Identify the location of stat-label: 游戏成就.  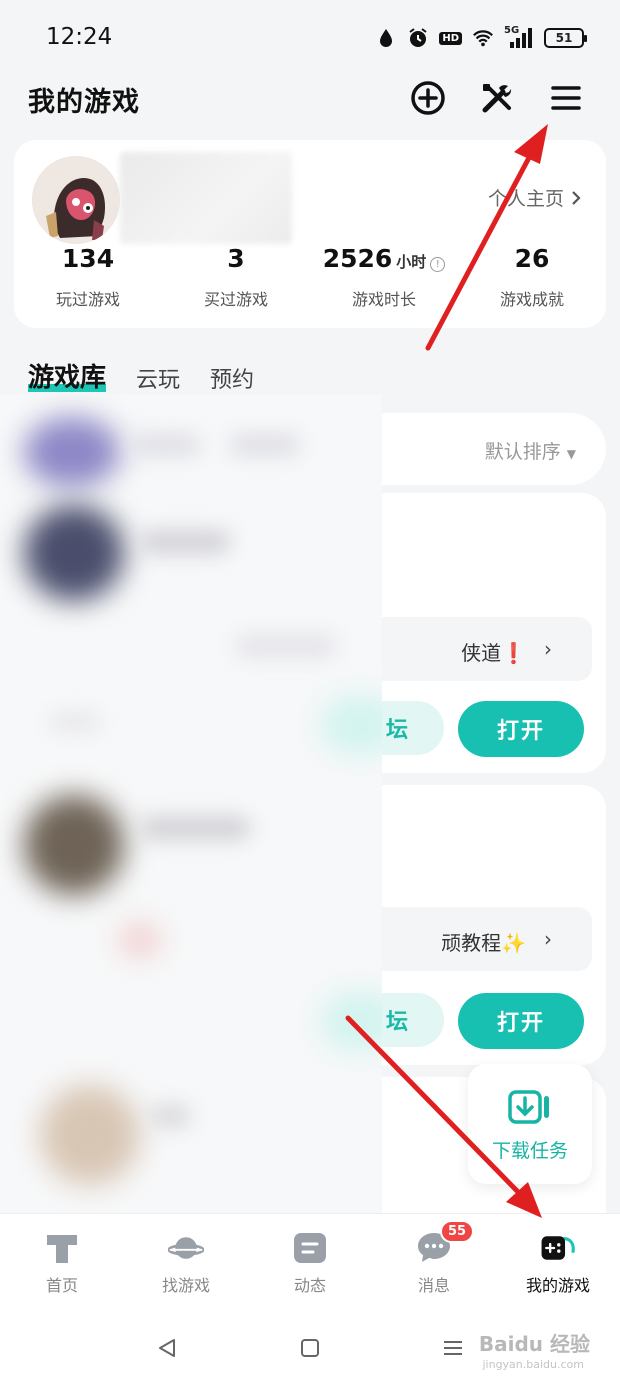
(531, 299).